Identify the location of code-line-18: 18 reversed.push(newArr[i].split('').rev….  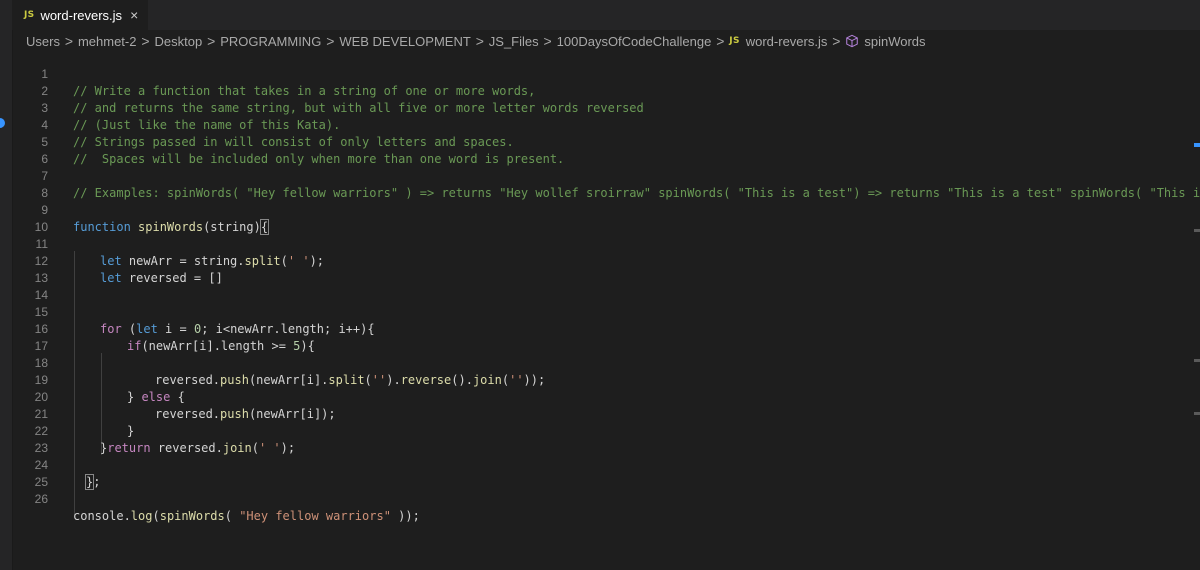
(606, 362).